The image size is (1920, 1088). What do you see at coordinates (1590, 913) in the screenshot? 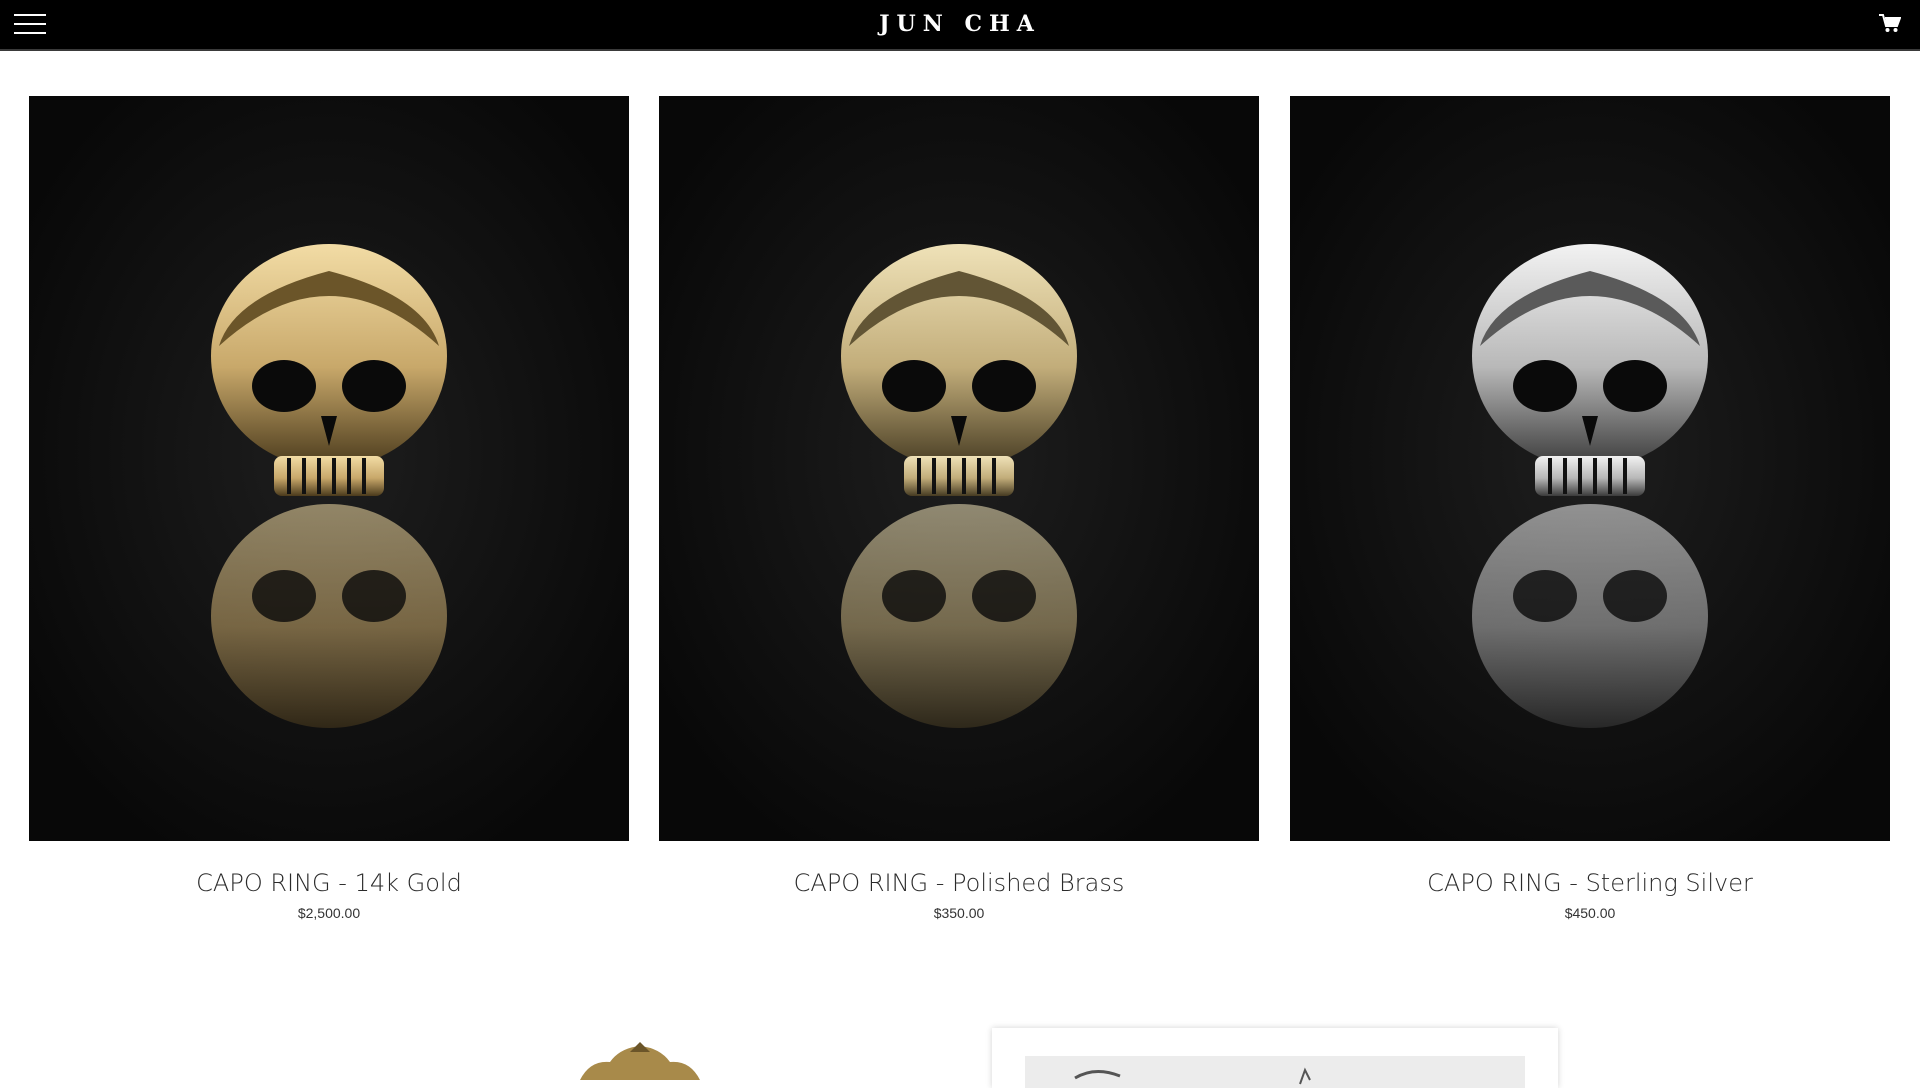
I see `product-price: $450.00` at bounding box center [1590, 913].